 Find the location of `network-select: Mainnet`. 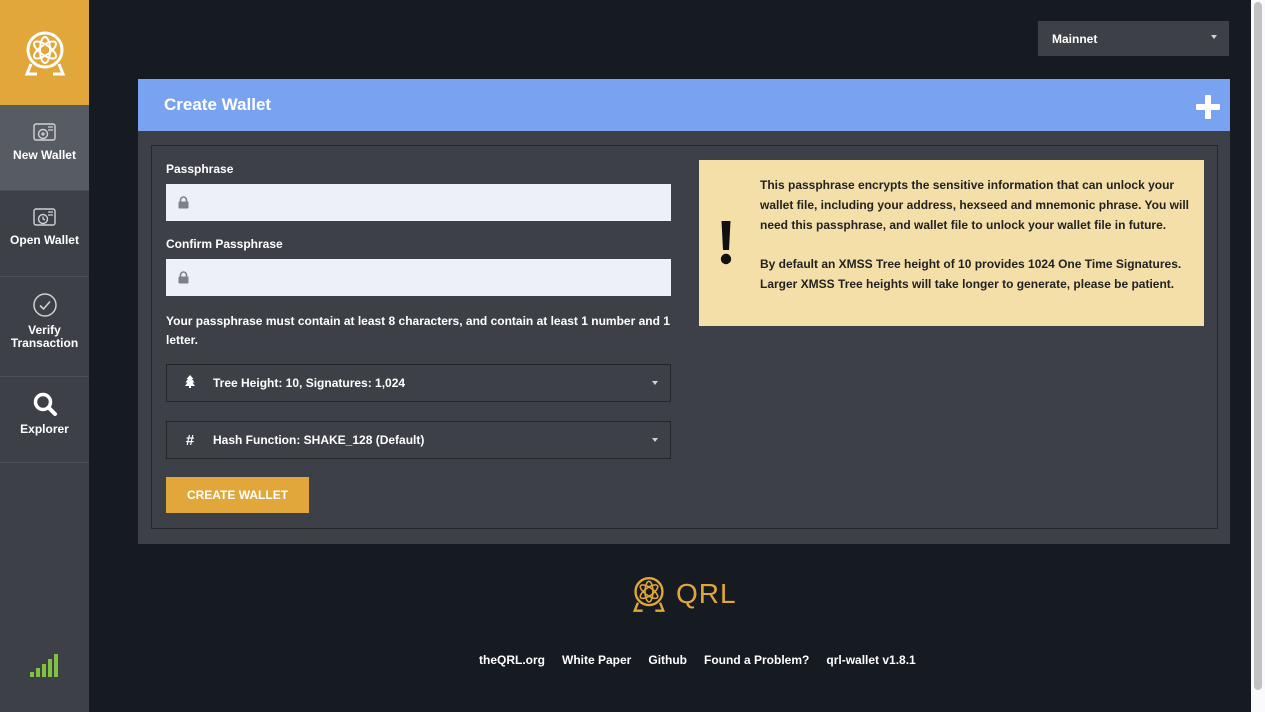

network-select: Mainnet is located at coordinates (1133, 38).